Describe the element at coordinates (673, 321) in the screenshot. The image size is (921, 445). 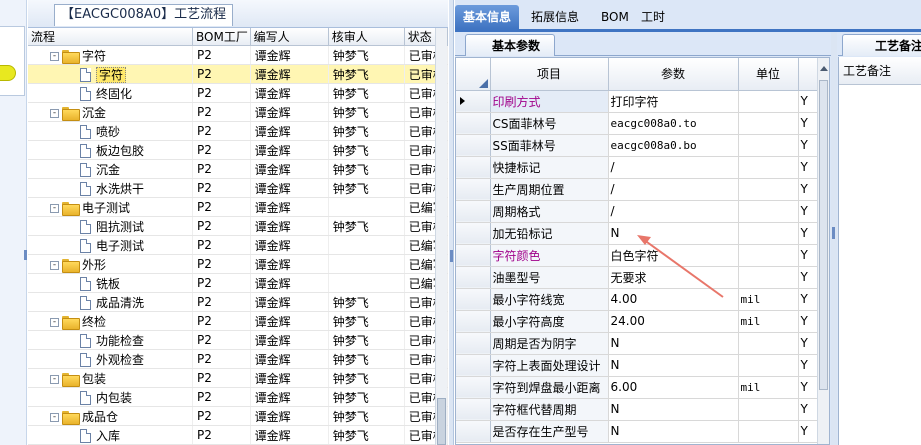
I see `param-value-cell: 24.00` at that location.